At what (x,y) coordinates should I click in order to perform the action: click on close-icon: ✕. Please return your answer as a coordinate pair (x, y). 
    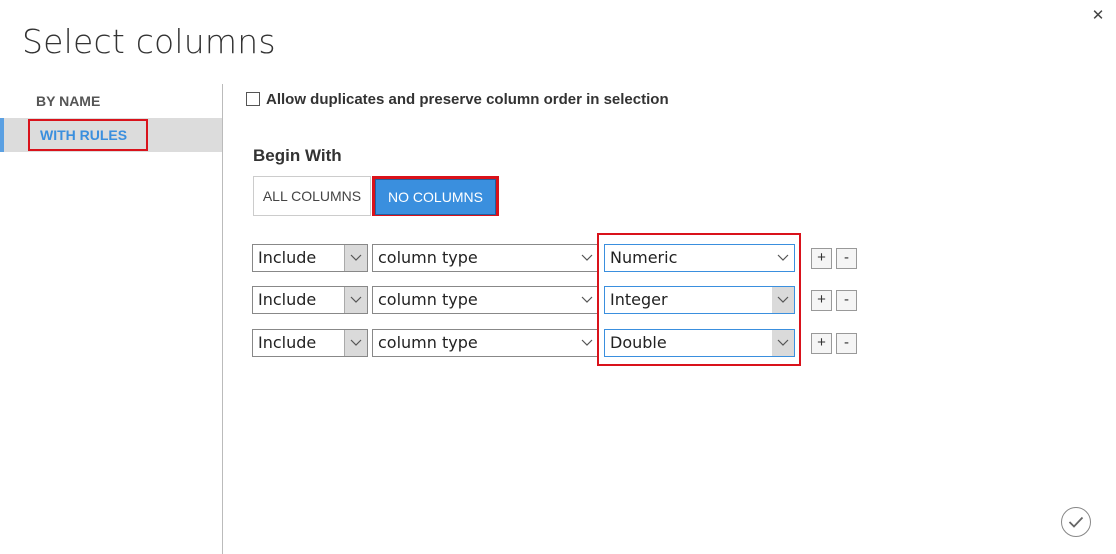
    Looking at the image, I should click on (1098, 16).